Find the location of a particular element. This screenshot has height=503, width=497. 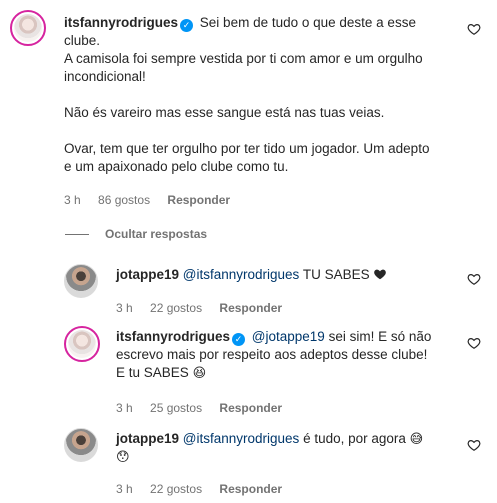

hushed-emoji-icon: 😯 is located at coordinates (123, 456).